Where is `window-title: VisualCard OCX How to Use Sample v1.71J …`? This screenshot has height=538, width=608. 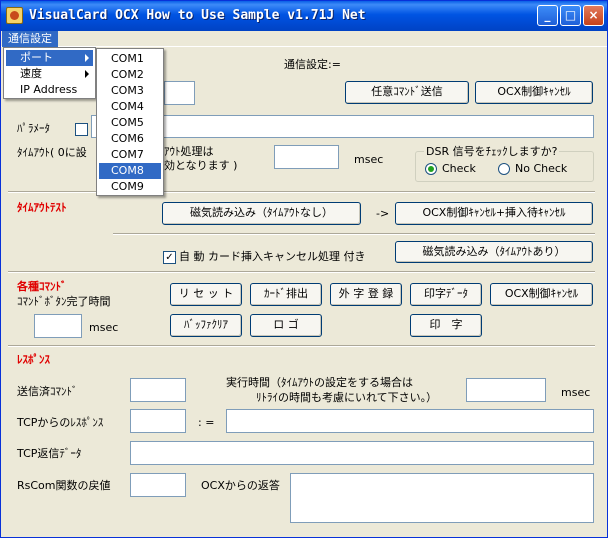
window-title: VisualCard OCX How to Use Sample v1.71J … is located at coordinates (197, 15).